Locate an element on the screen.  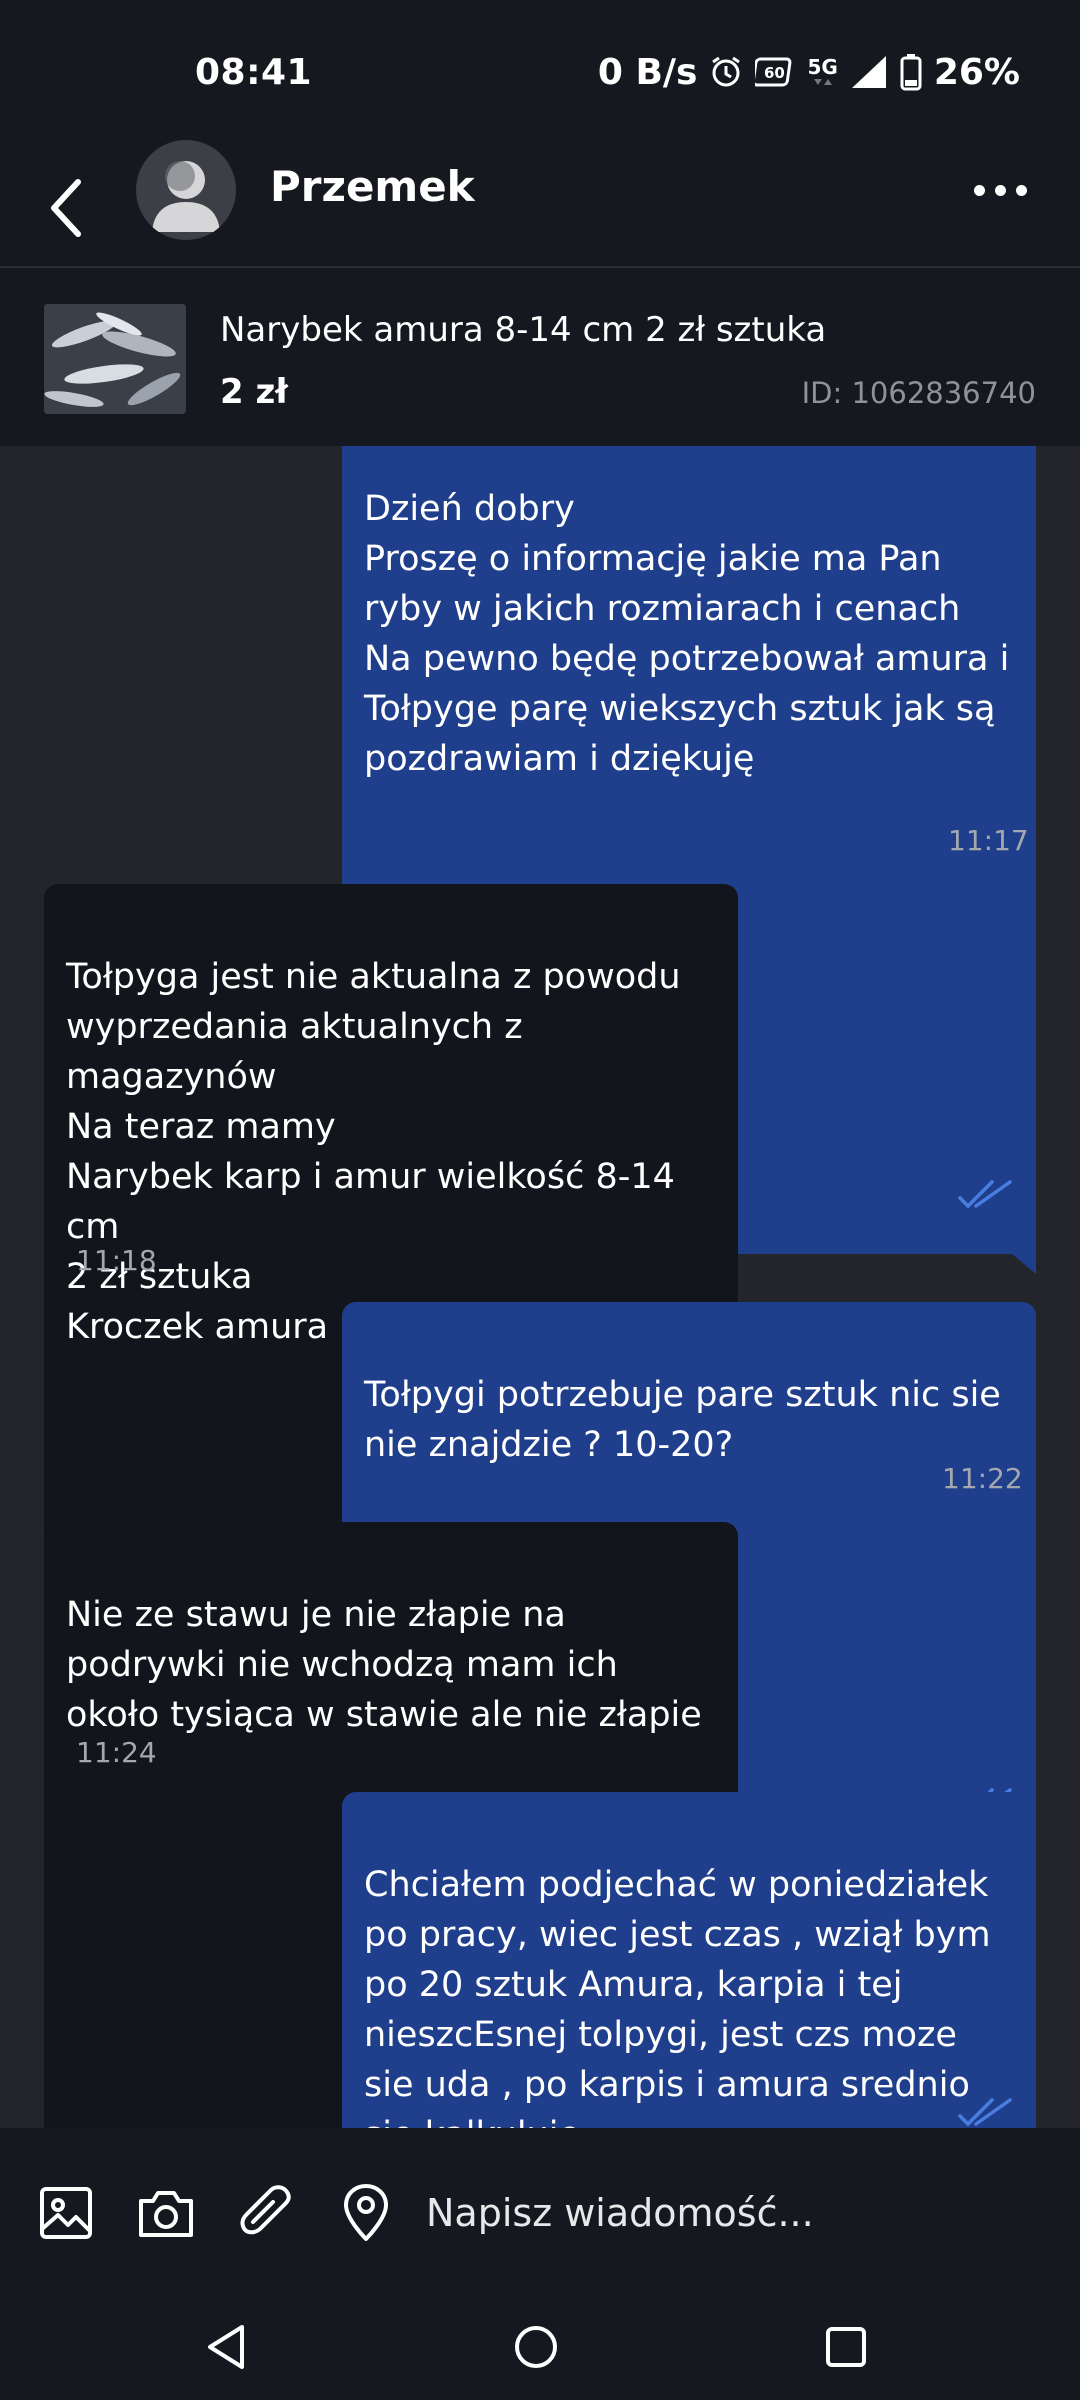
nav-recents-button is located at coordinates (846, 2347).